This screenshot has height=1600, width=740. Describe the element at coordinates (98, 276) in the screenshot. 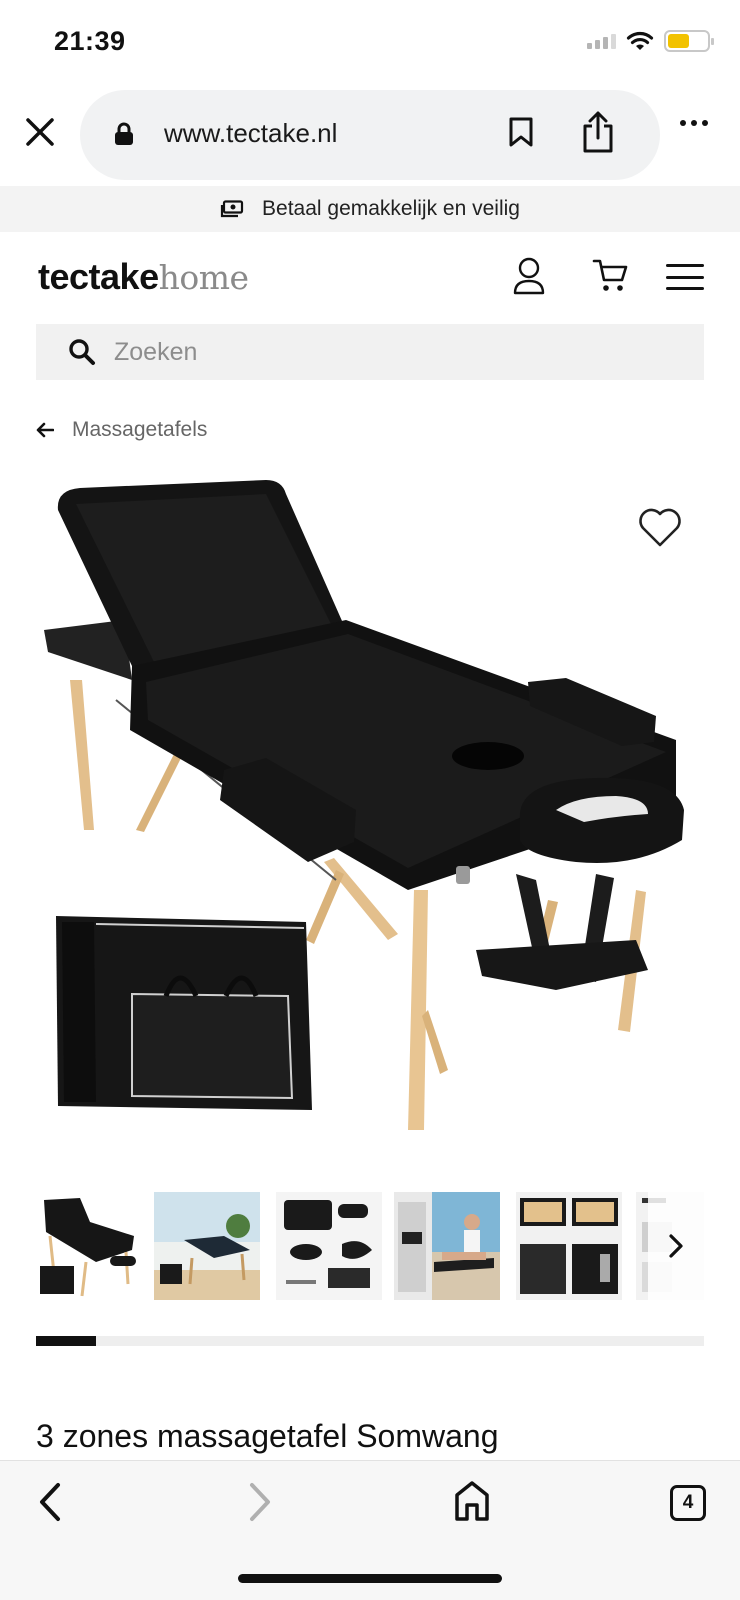

I see `logo-bold-text: tectake` at that location.